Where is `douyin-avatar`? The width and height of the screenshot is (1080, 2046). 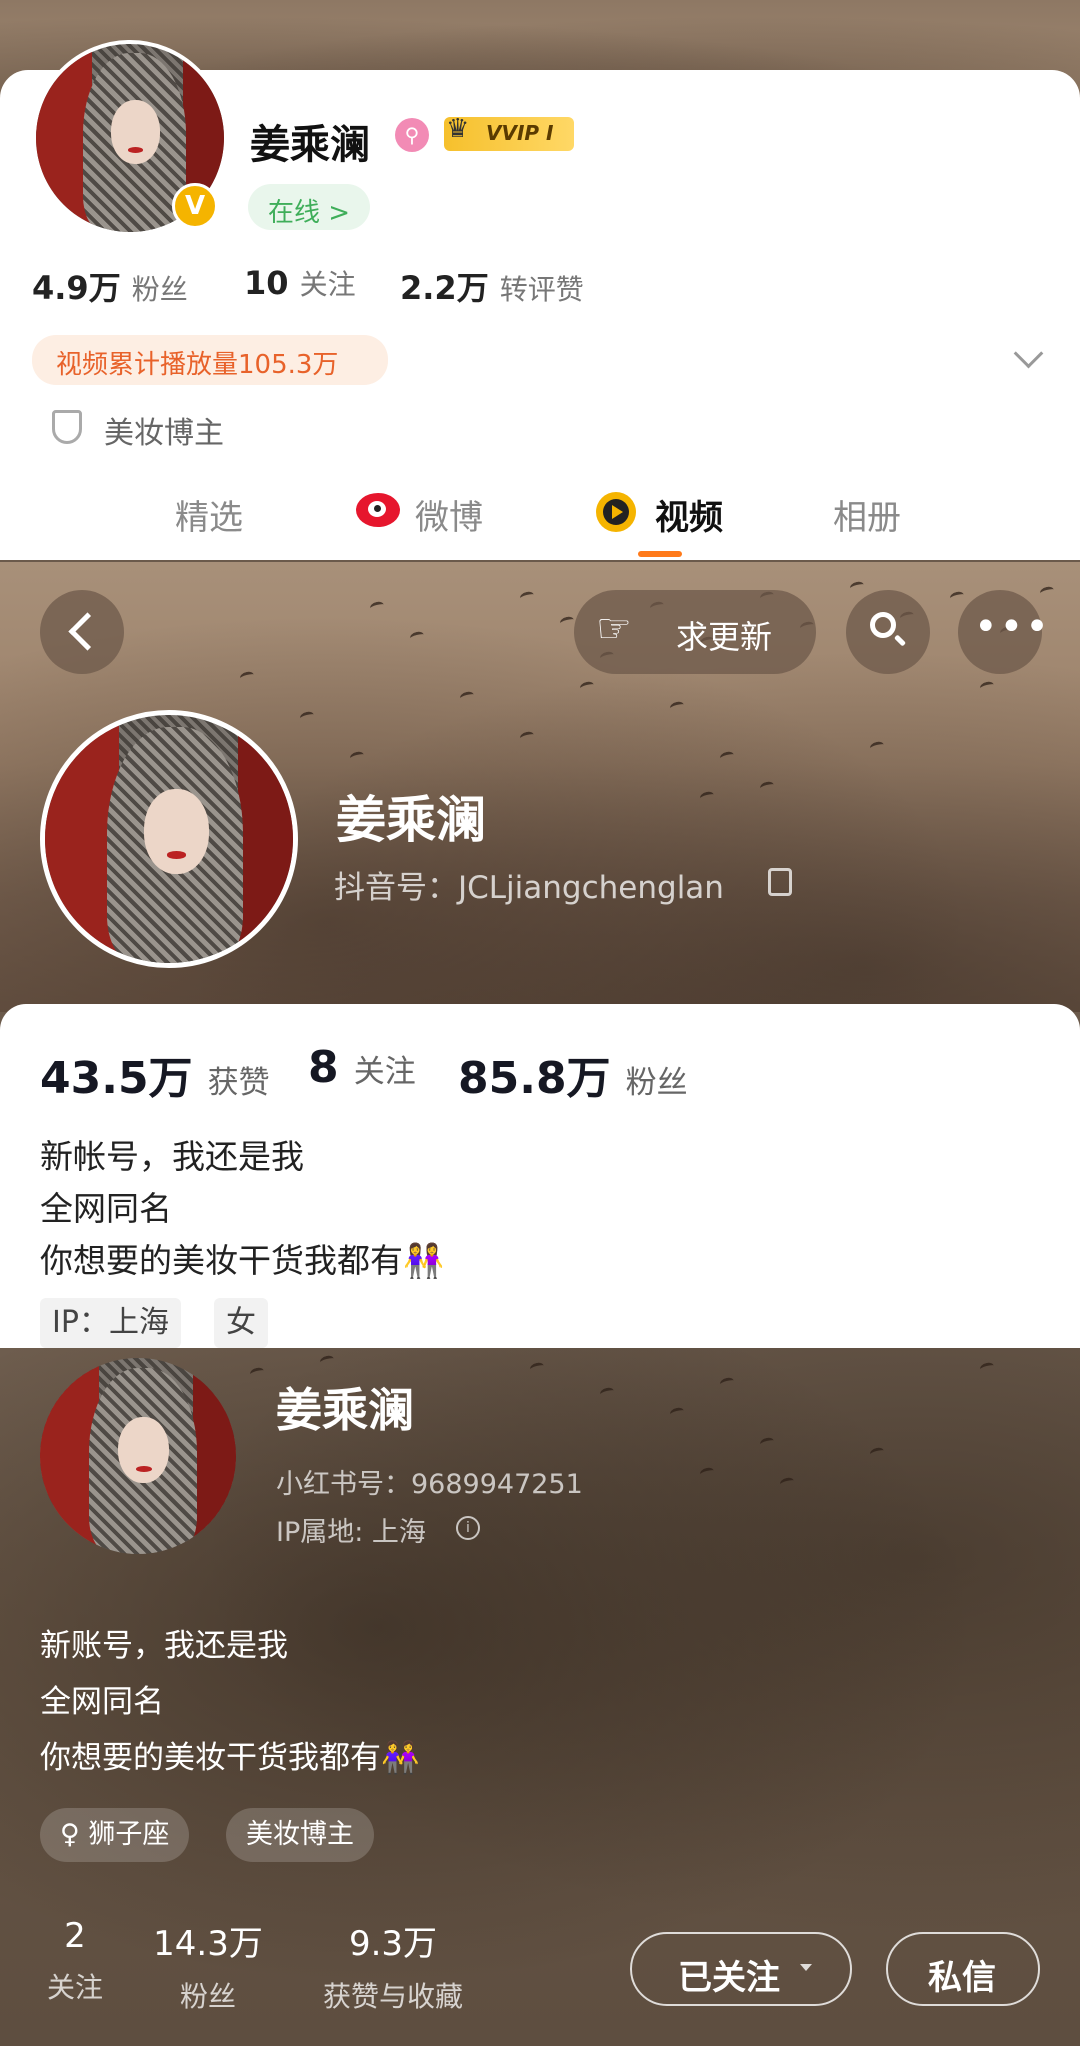 douyin-avatar is located at coordinates (169, 839).